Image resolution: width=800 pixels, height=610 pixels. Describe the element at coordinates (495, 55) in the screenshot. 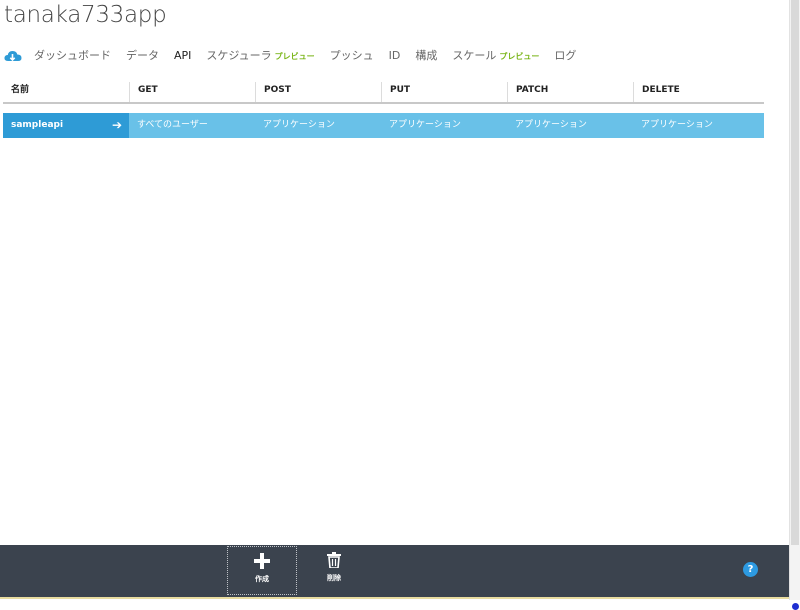

I see `nav-item-scale: スケール プレビュー` at that location.